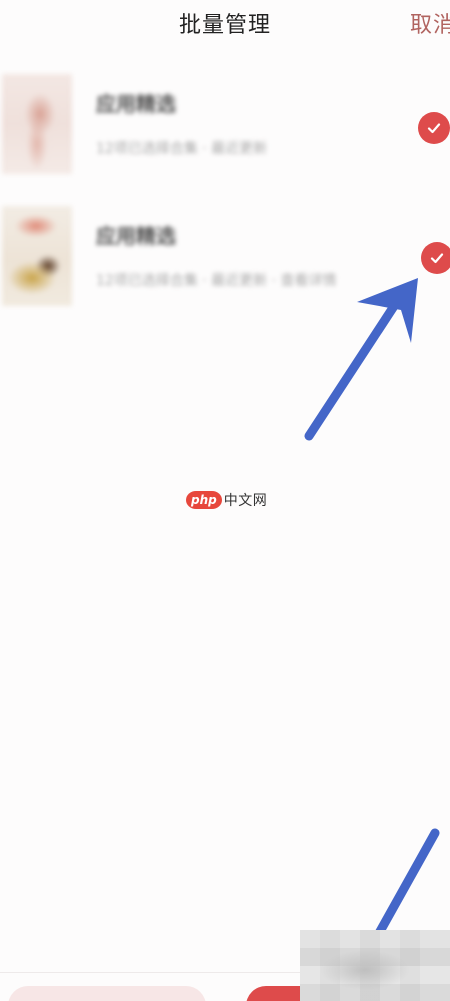 This screenshot has width=450, height=1001. I want to click on list-item: 应用精选 12项已选择合集 · 最近更新 · 查看详情, so click(225, 258).